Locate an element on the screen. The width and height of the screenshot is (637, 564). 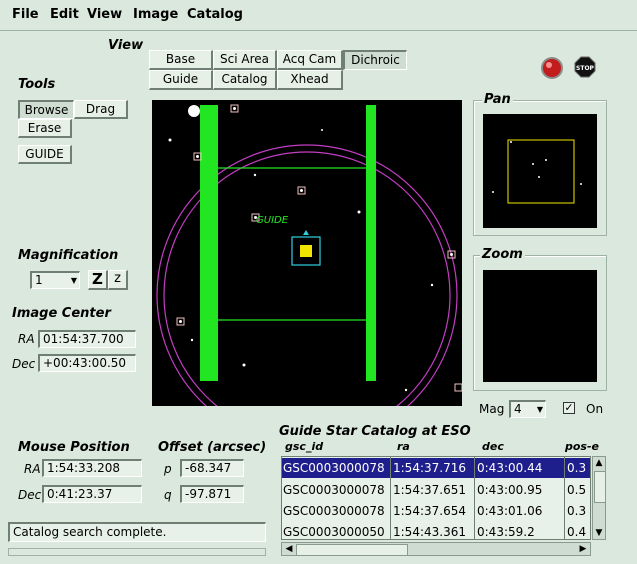
cell-dec: 0:43:01.06 is located at coordinates (510, 511).